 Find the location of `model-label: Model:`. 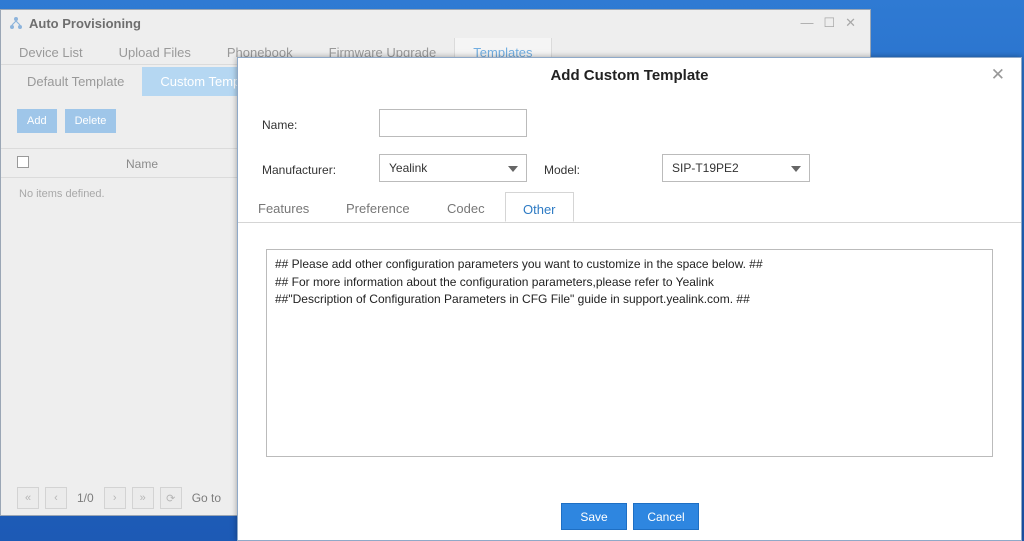

model-label: Model: is located at coordinates (562, 170).